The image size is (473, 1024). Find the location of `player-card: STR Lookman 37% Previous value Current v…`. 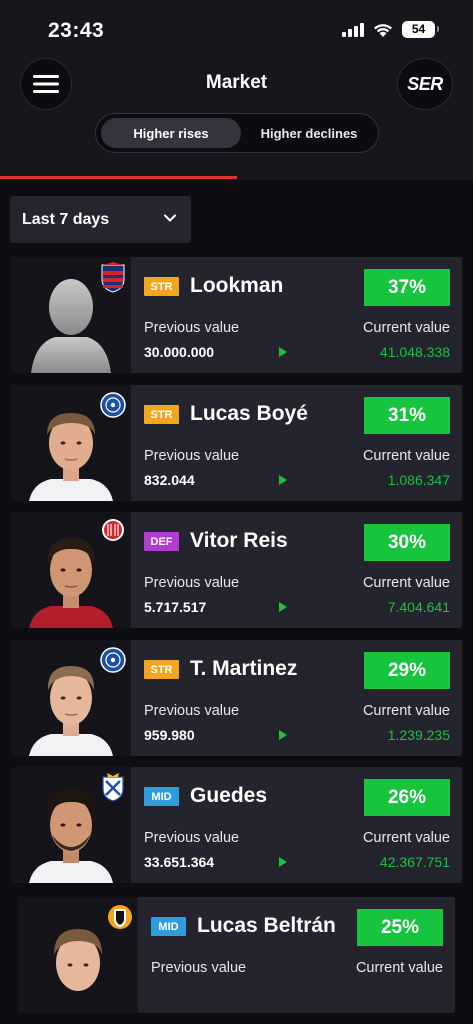

player-card: STR Lookman 37% Previous value Current v… is located at coordinates (236, 315).